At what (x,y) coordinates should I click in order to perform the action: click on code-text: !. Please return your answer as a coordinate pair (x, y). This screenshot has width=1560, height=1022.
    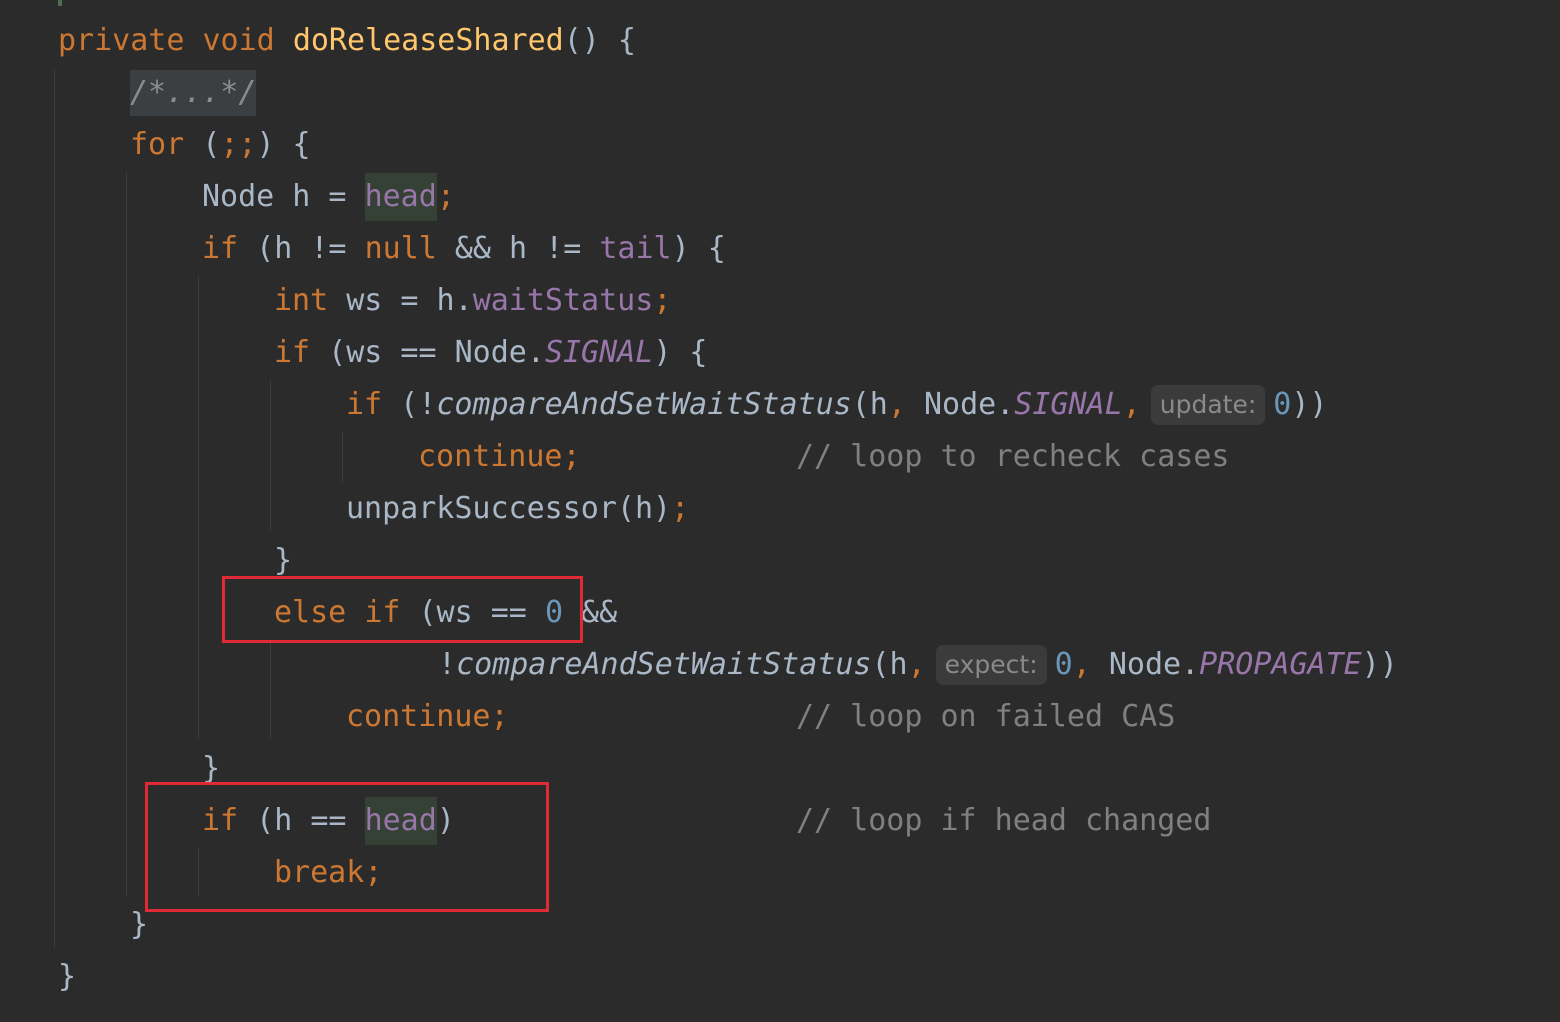
    Looking at the image, I should click on (447, 664).